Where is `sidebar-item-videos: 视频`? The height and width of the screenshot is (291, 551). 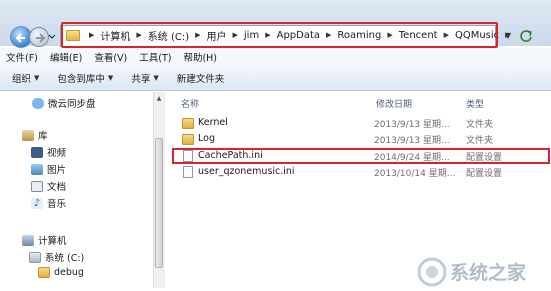 sidebar-item-videos: 视频 is located at coordinates (48, 152).